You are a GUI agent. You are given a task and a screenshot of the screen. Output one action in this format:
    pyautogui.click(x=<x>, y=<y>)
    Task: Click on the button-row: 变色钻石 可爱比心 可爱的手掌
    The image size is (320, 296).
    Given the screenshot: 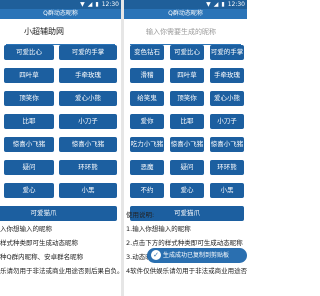 What is the action you would take?
    pyautogui.click(x=185, y=52)
    